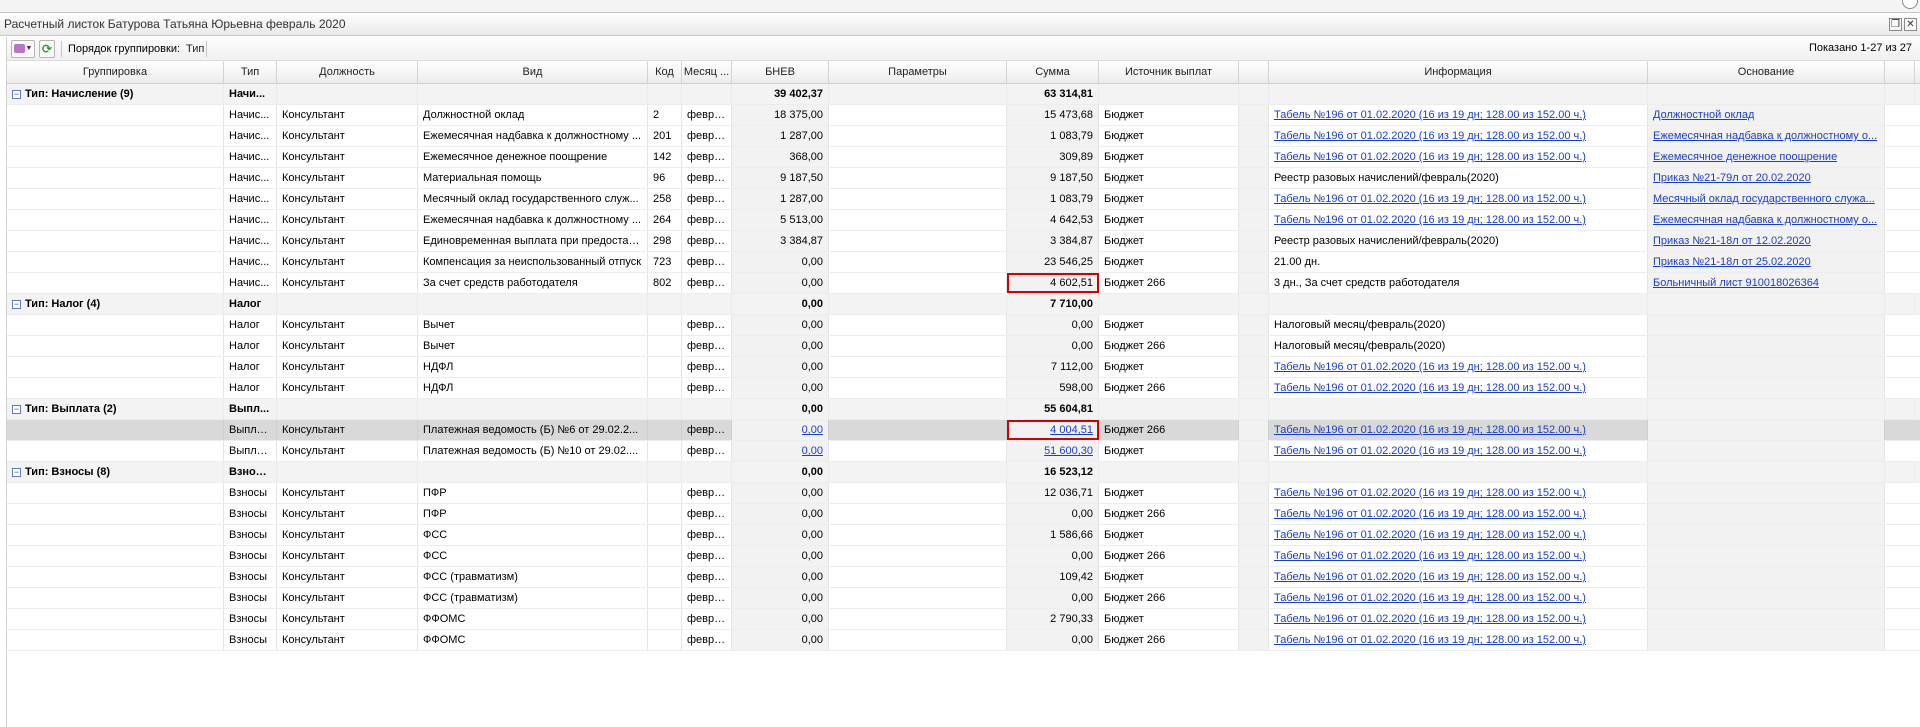 The image size is (1920, 727). Describe the element at coordinates (47, 48) in the screenshot. I see `refresh-button: ⟳` at that location.